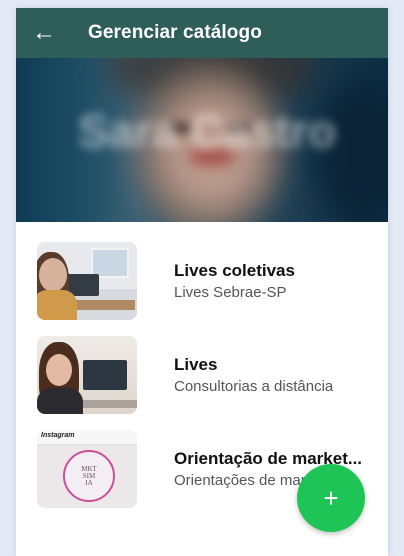  I want to click on app-bar: ← Gerenciar catálogo, so click(202, 33).